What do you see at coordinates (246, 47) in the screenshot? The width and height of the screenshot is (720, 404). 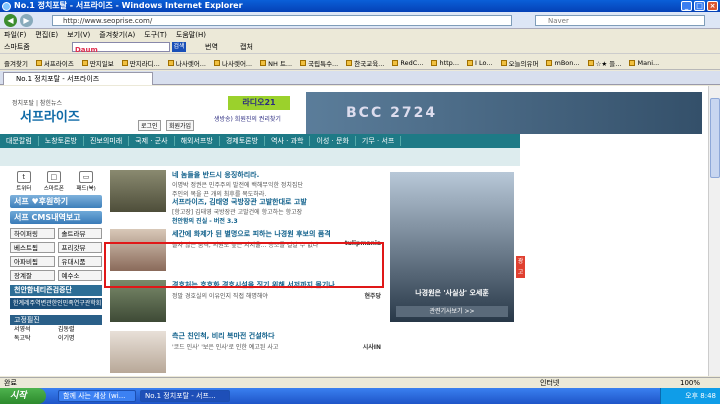 I see `capture-button: 캡처` at bounding box center [246, 47].